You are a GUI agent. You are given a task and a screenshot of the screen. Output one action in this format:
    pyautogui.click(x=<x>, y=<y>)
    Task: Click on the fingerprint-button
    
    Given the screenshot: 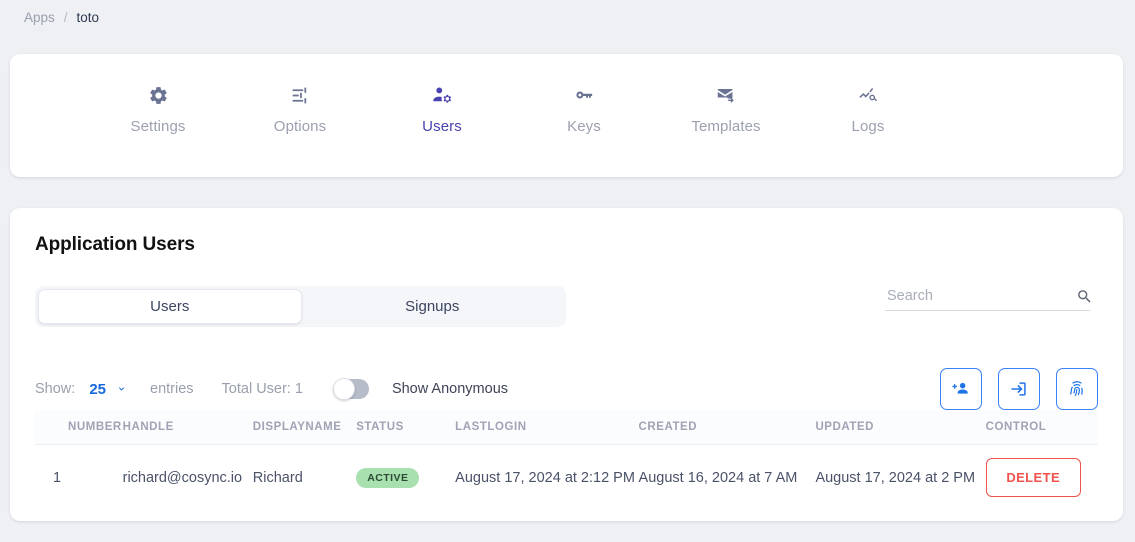 What is the action you would take?
    pyautogui.click(x=1077, y=389)
    